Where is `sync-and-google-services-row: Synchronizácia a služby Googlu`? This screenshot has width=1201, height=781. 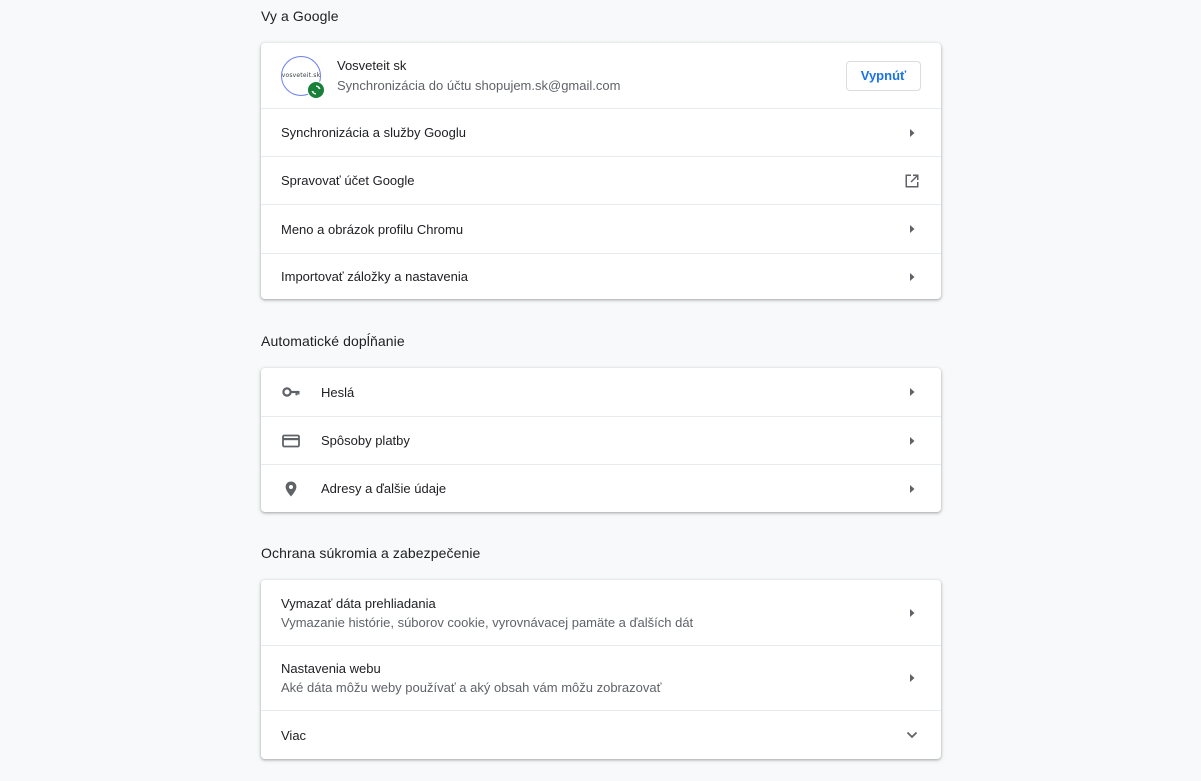
sync-and-google-services-row: Synchronizácia a služby Googlu is located at coordinates (601, 132).